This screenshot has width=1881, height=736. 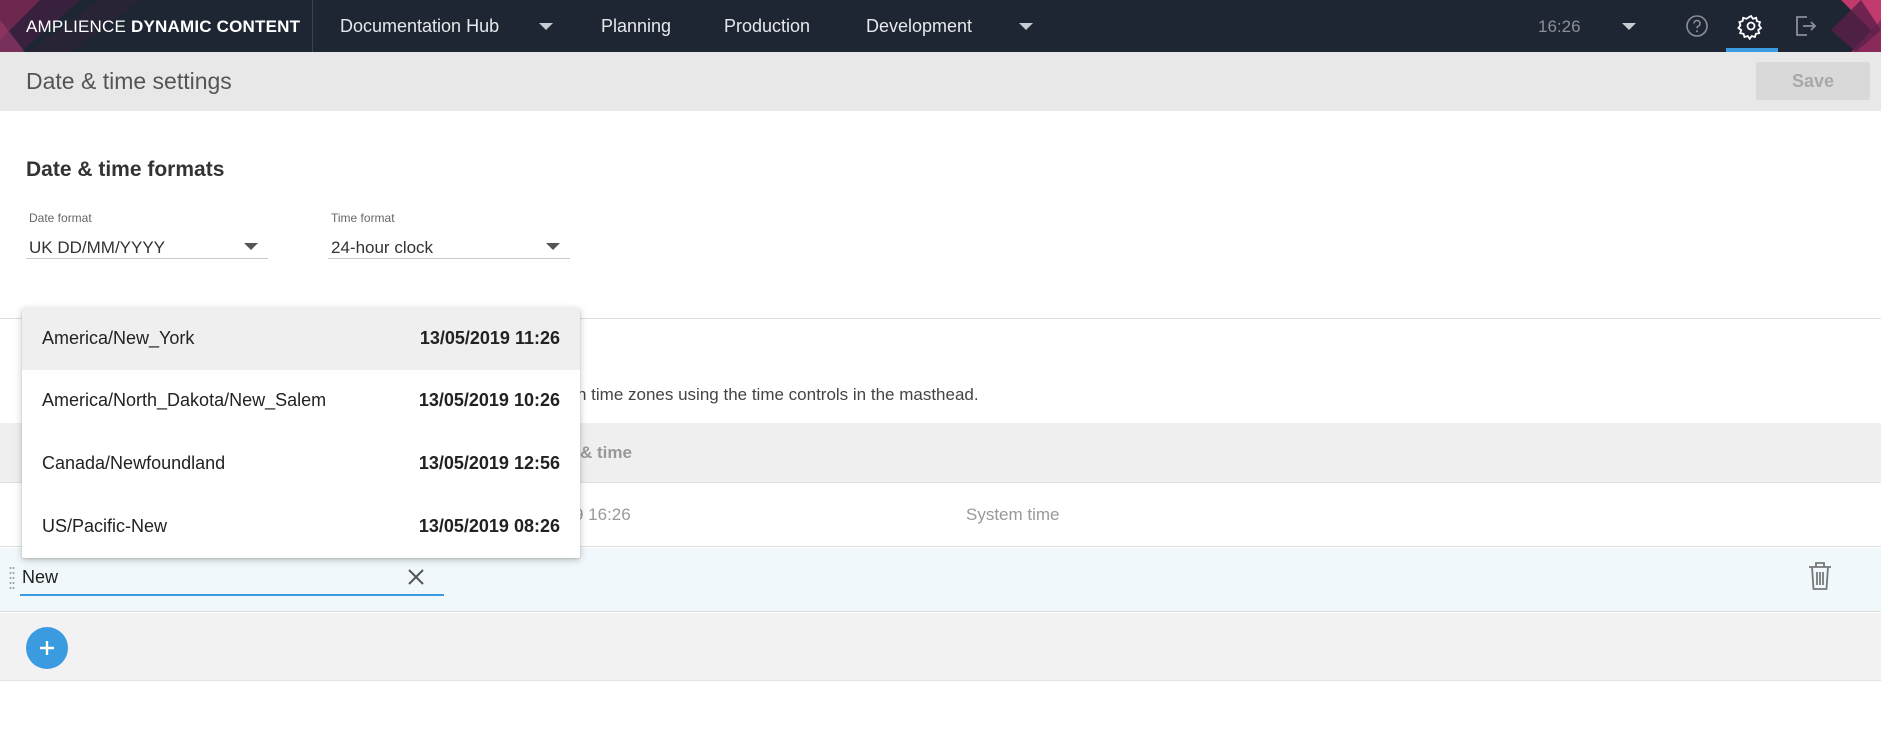 I want to click on logout-icon, so click(x=1805, y=26).